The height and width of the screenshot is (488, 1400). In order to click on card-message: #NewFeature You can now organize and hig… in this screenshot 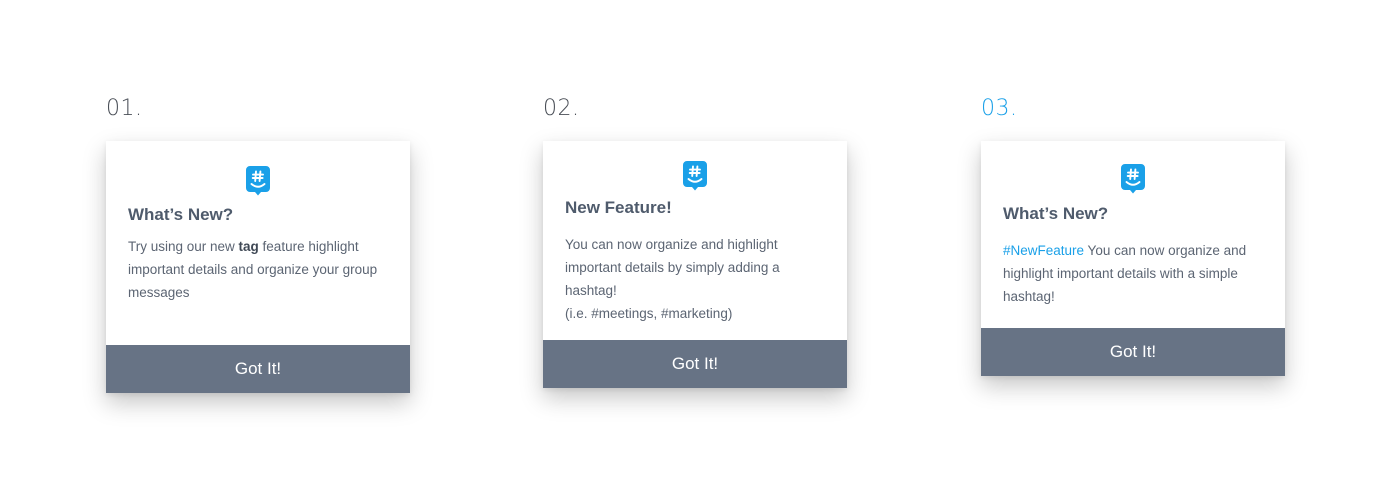, I will do `click(1136, 273)`.